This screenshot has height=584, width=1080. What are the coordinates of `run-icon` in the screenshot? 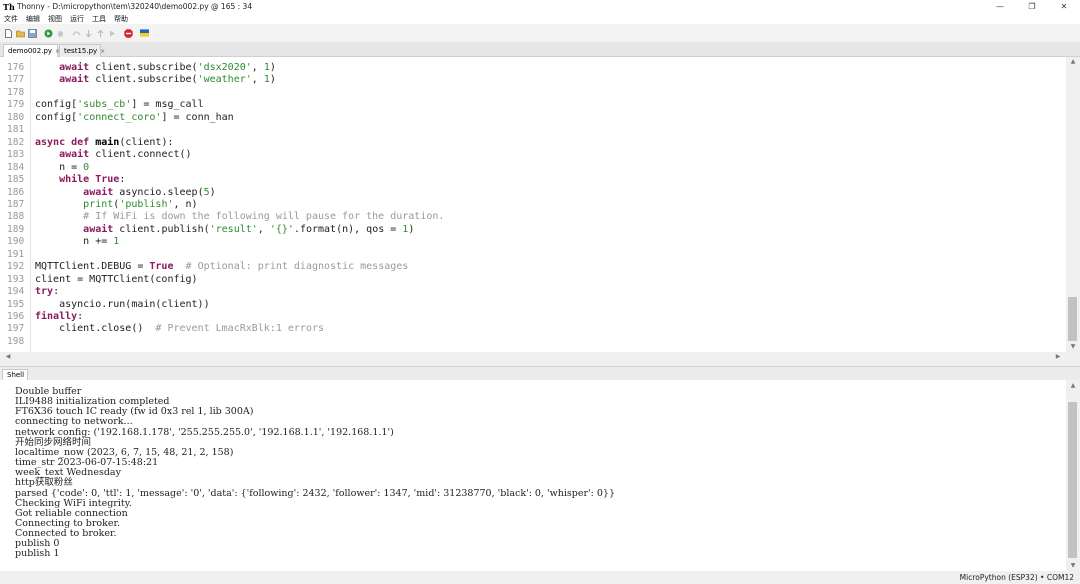 It's located at (48, 33).